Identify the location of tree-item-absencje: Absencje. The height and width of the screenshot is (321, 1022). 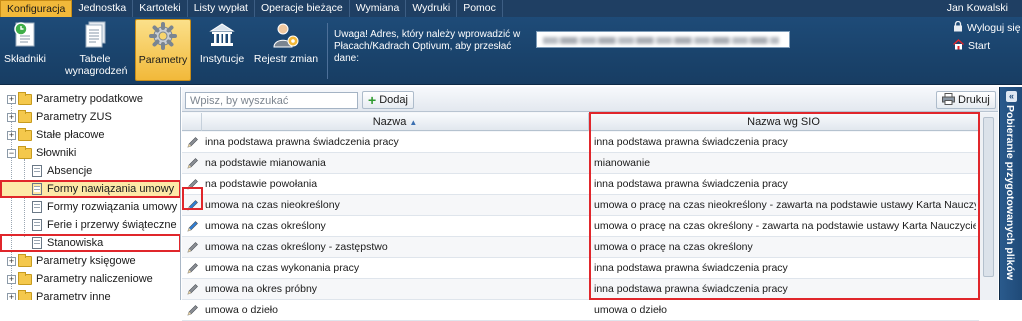
(90, 171).